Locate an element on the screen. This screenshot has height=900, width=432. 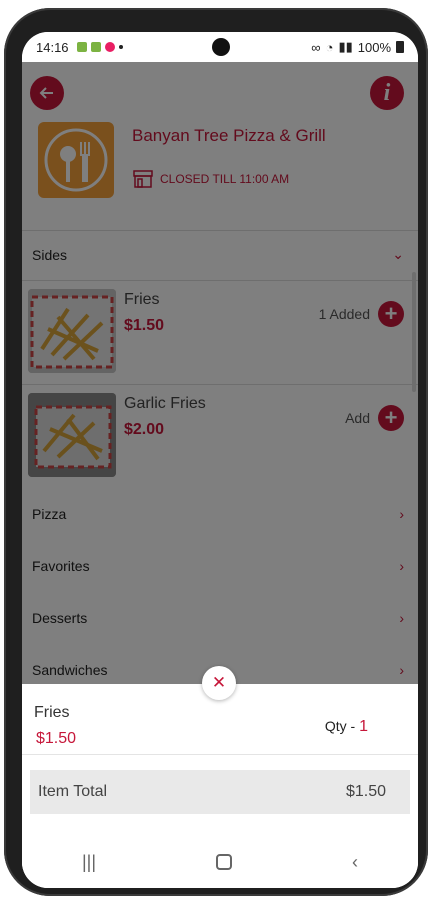
close-icon: ✕ is located at coordinates (219, 682).